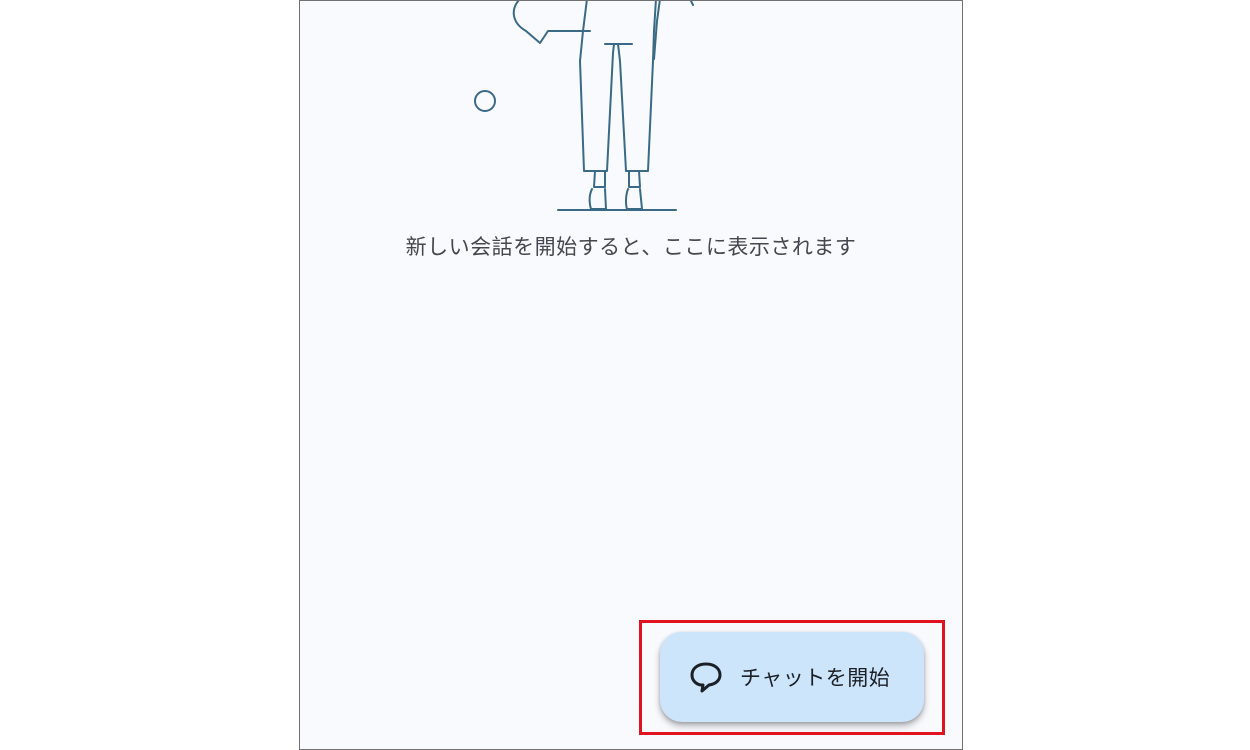  What do you see at coordinates (551, 22) in the screenshot?
I see `speech-bubble-shape` at bounding box center [551, 22].